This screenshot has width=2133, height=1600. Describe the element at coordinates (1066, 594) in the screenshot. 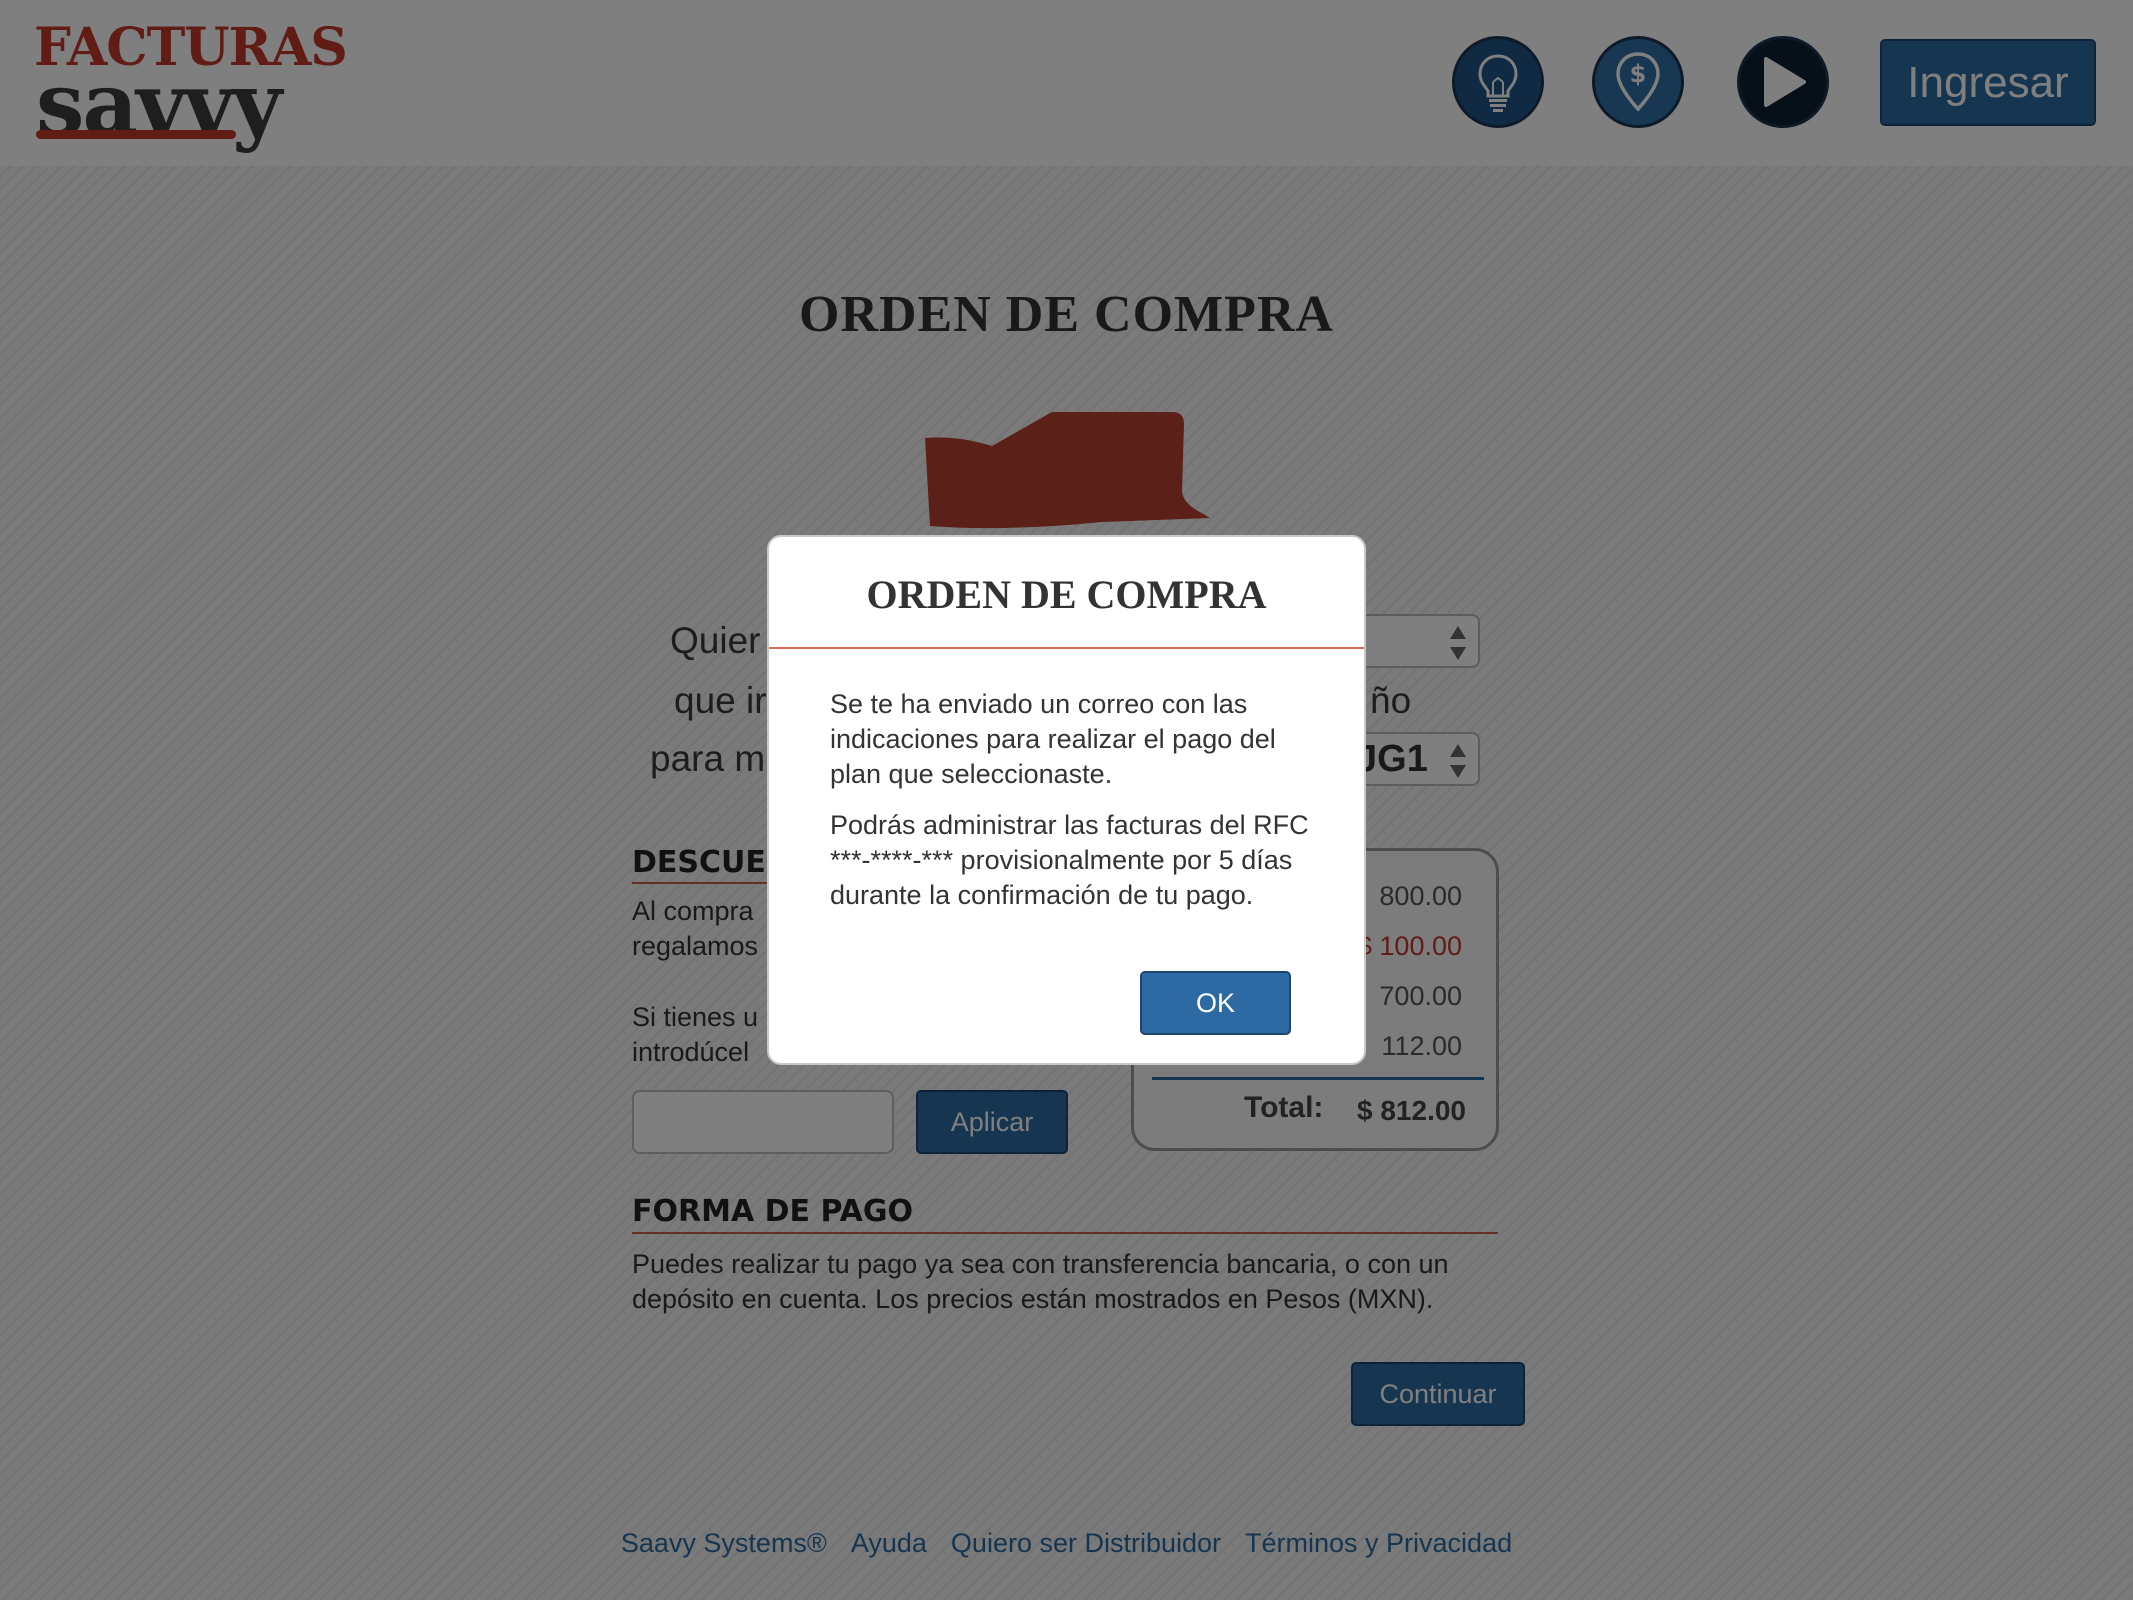

I see `modal-title: ORDEN DE COMPRA` at that location.